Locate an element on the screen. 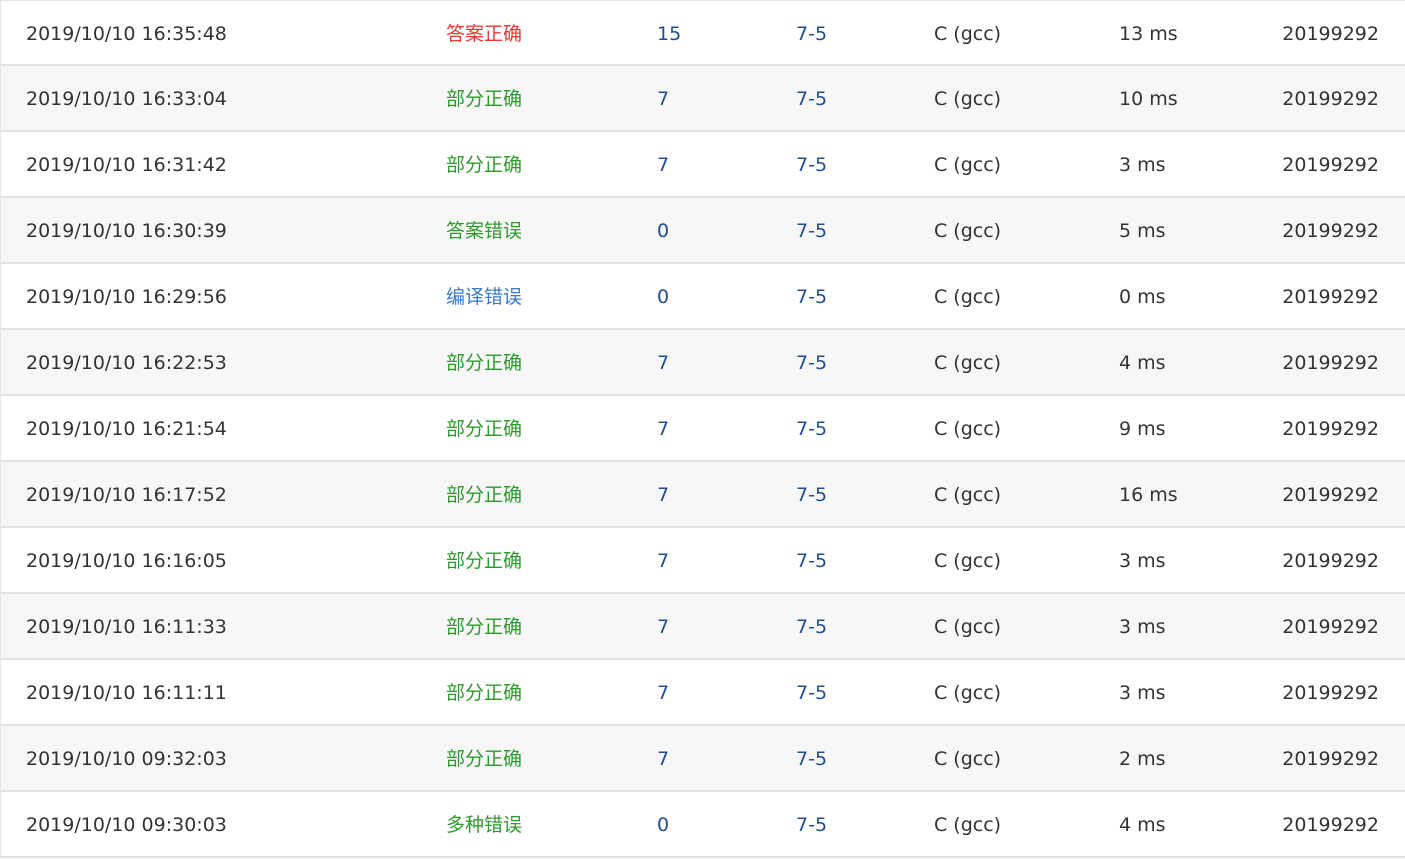  runtime: 10 ms is located at coordinates (1148, 99).